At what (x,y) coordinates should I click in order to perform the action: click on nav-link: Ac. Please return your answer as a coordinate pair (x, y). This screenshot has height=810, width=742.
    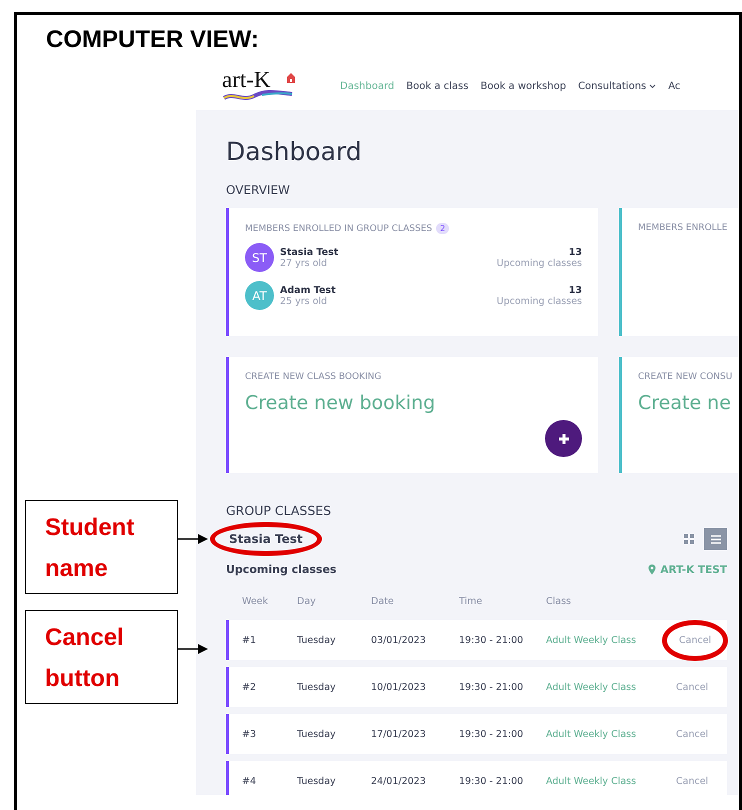
    Looking at the image, I should click on (674, 86).